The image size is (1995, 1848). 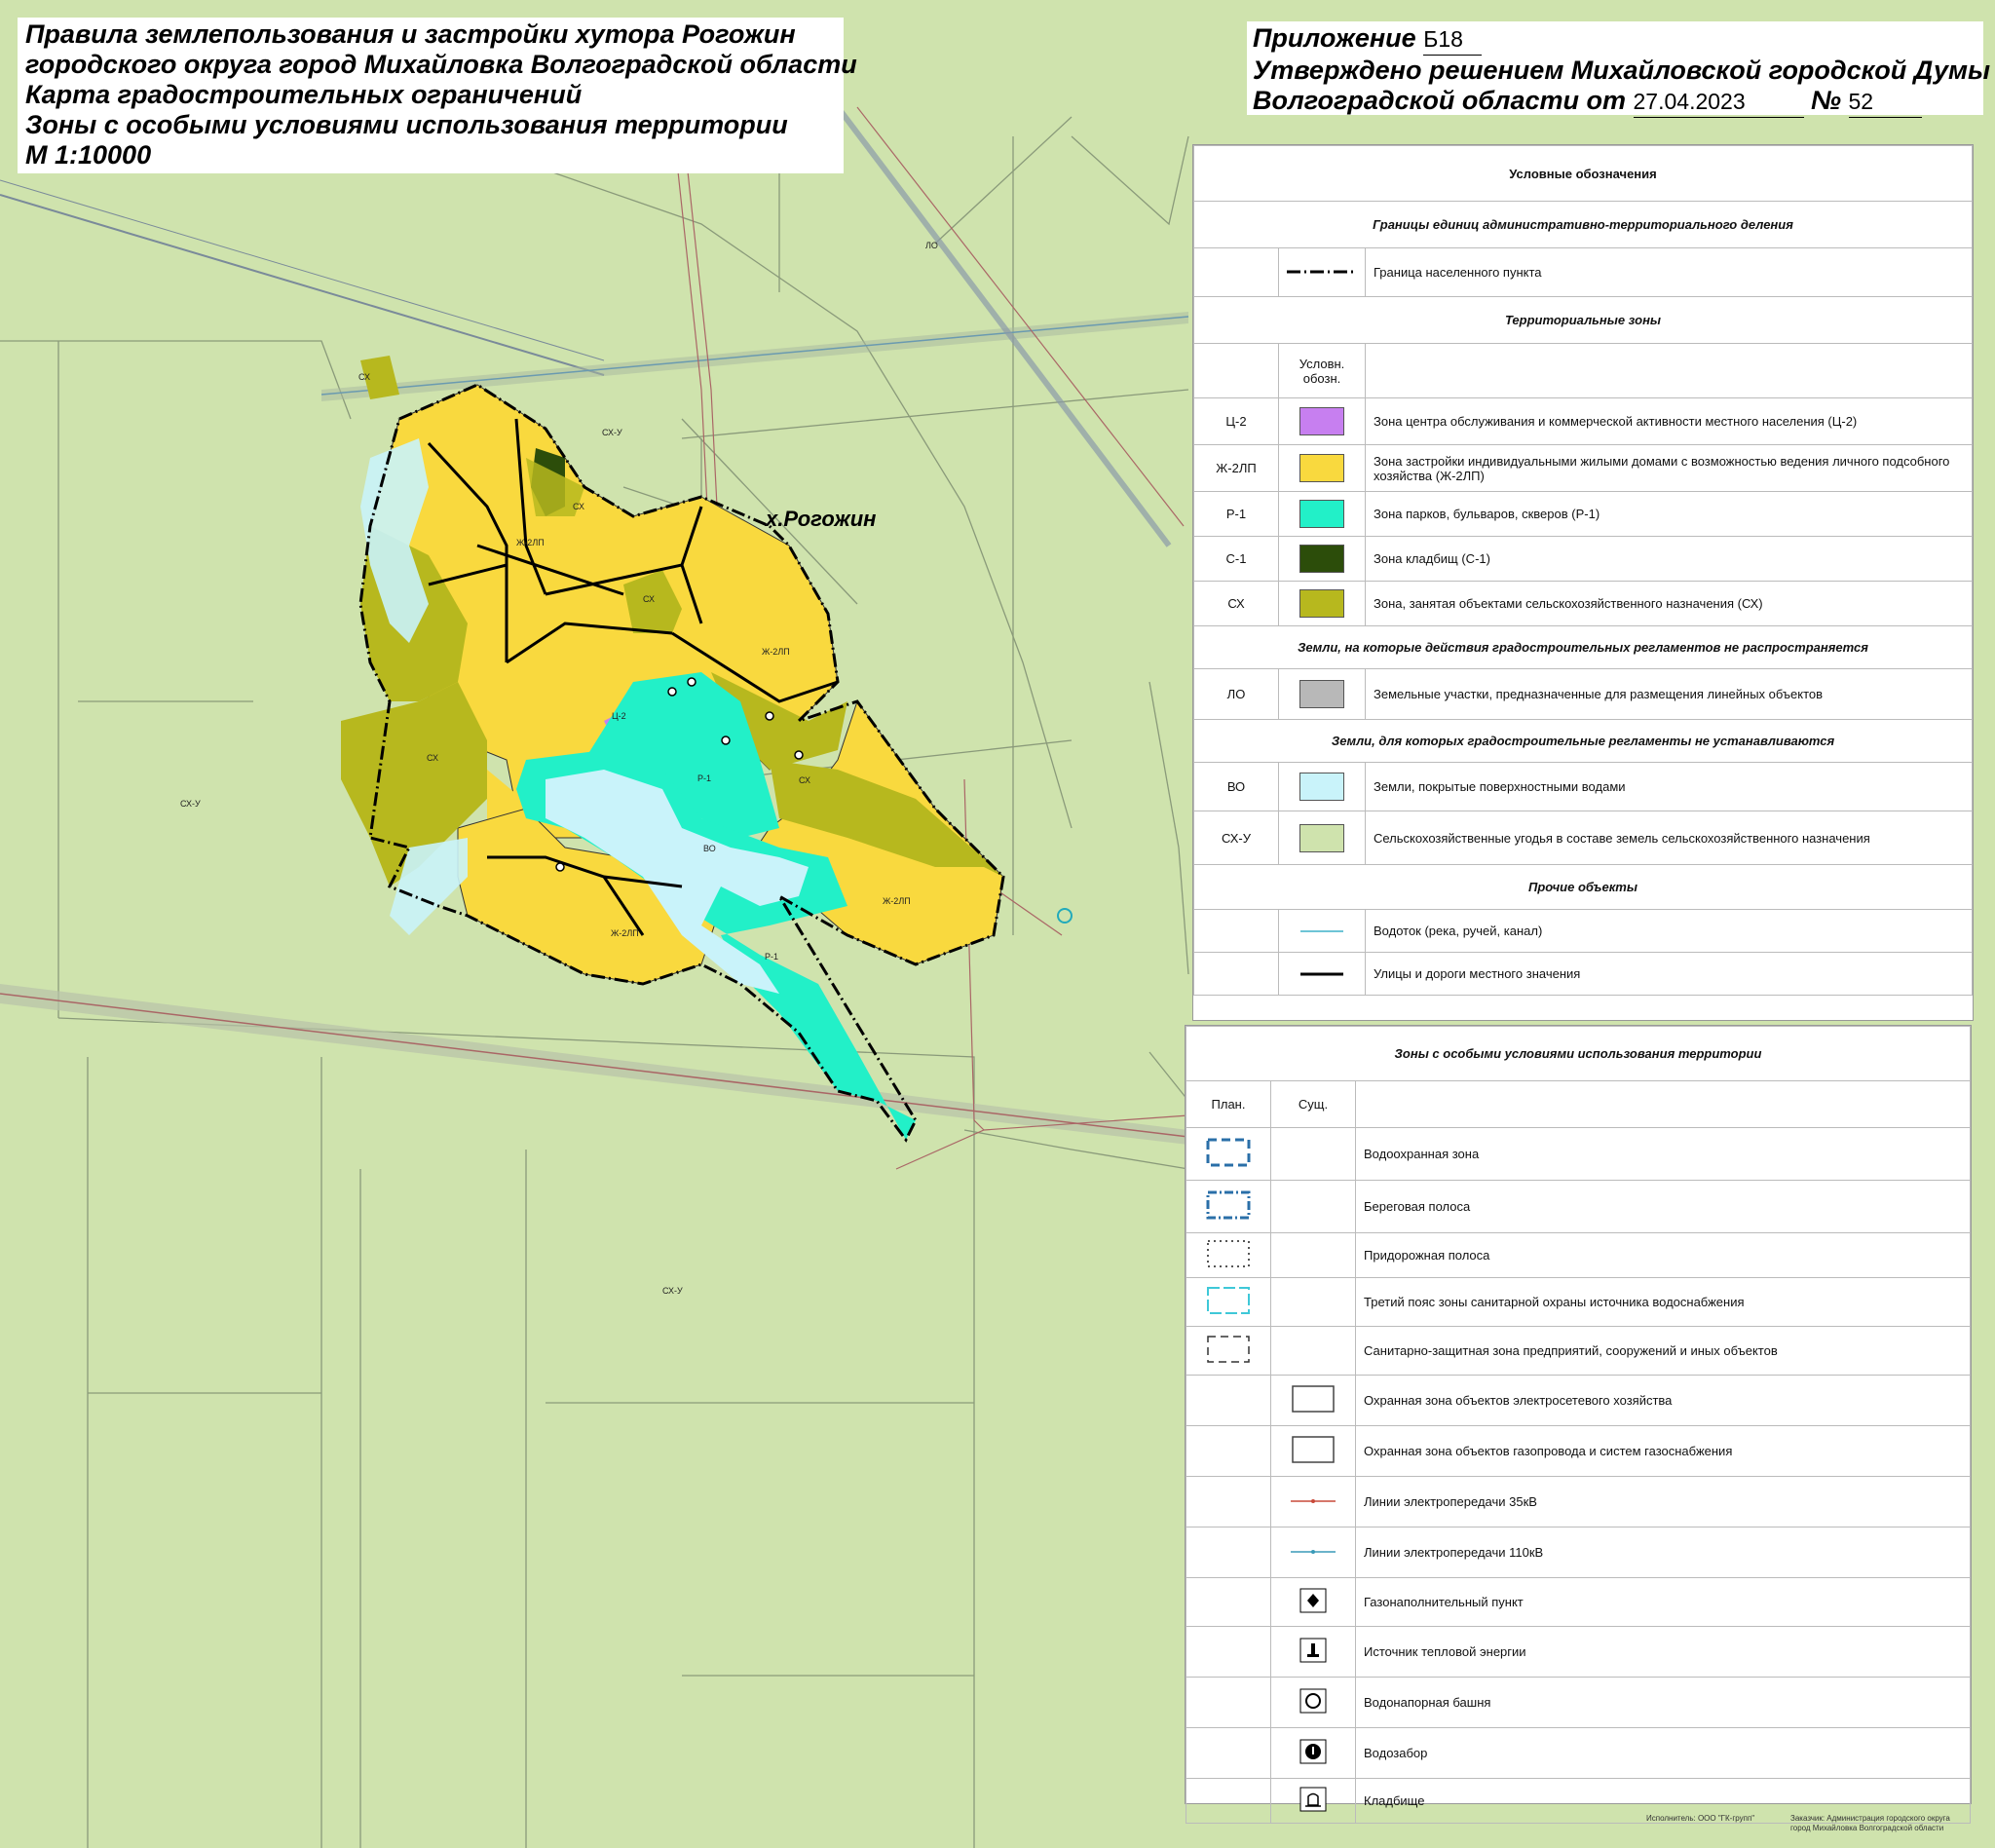 What do you see at coordinates (1669, 974) in the screenshot?
I see `other-label: Улицы и дороги местного значения` at bounding box center [1669, 974].